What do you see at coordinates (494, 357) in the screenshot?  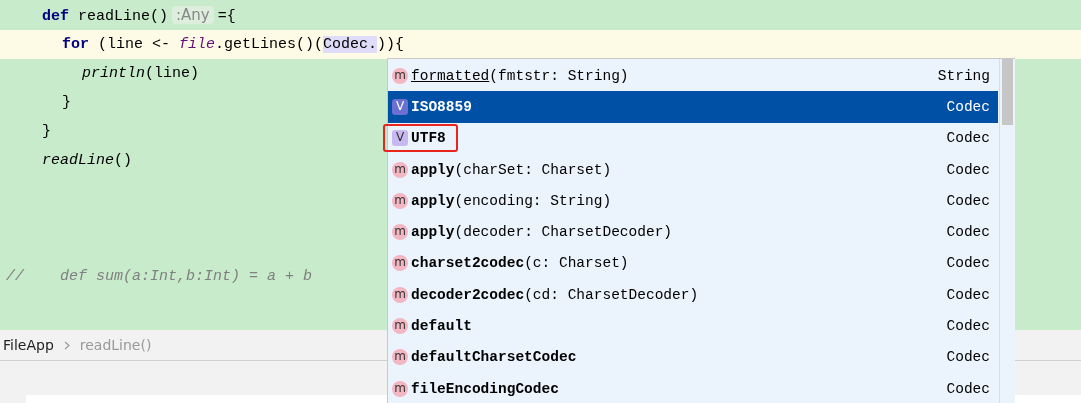 I see `item-name: defaultCharsetCodec` at bounding box center [494, 357].